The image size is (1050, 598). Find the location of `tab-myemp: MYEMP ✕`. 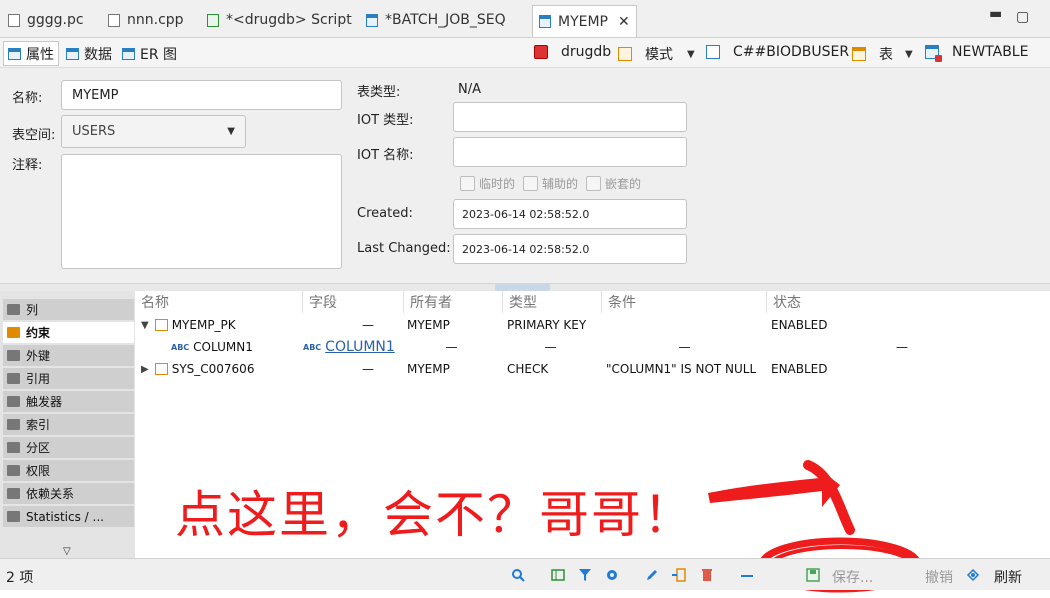

tab-myemp: MYEMP ✕ is located at coordinates (584, 21).